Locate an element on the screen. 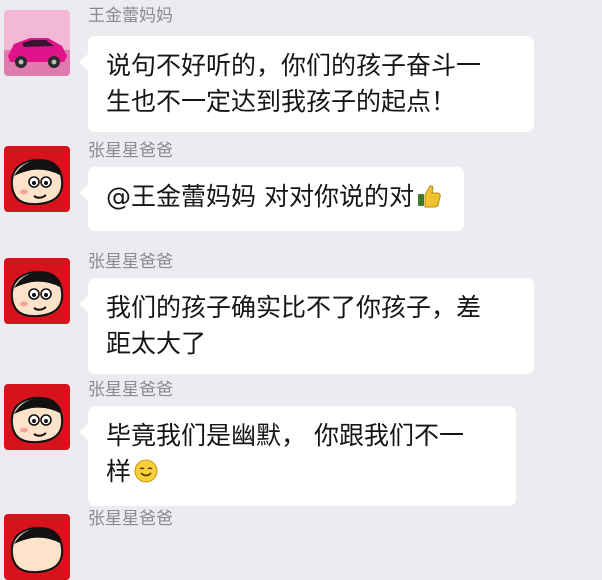 This screenshot has height=580, width=602. message-text: 说句不好听的，你们的孩子奋斗一 is located at coordinates (294, 65).